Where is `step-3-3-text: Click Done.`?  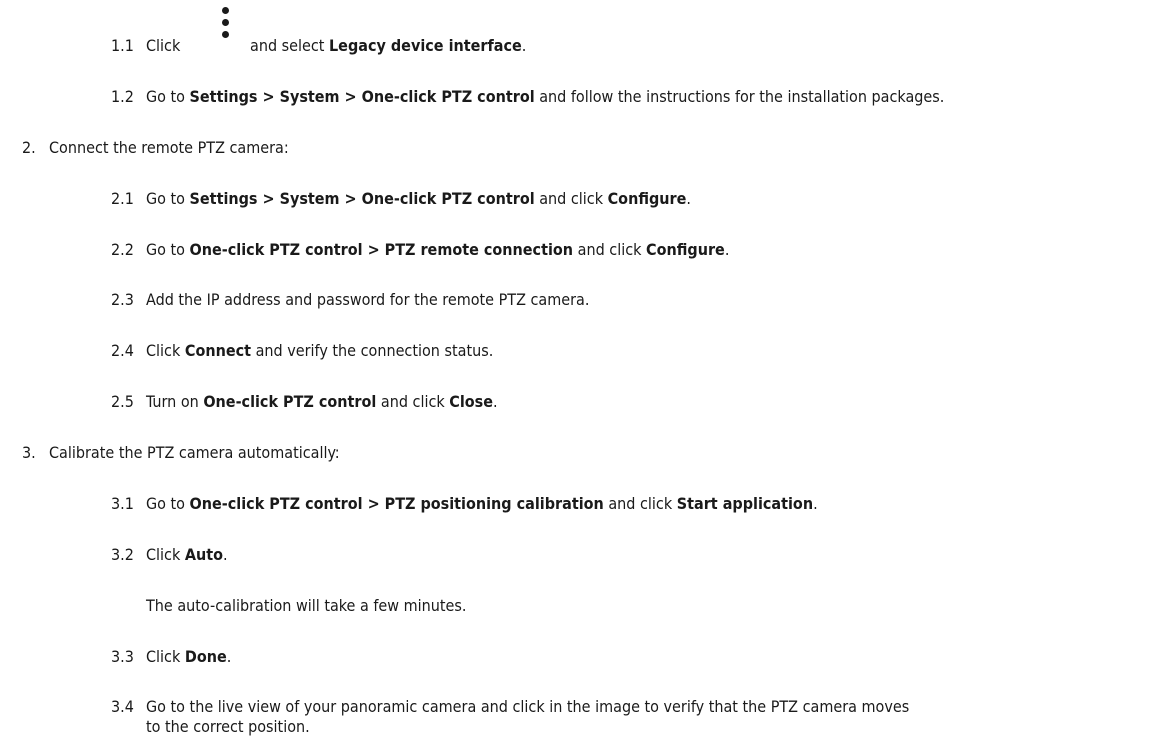 step-3-3-text: Click Done. is located at coordinates (189, 656).